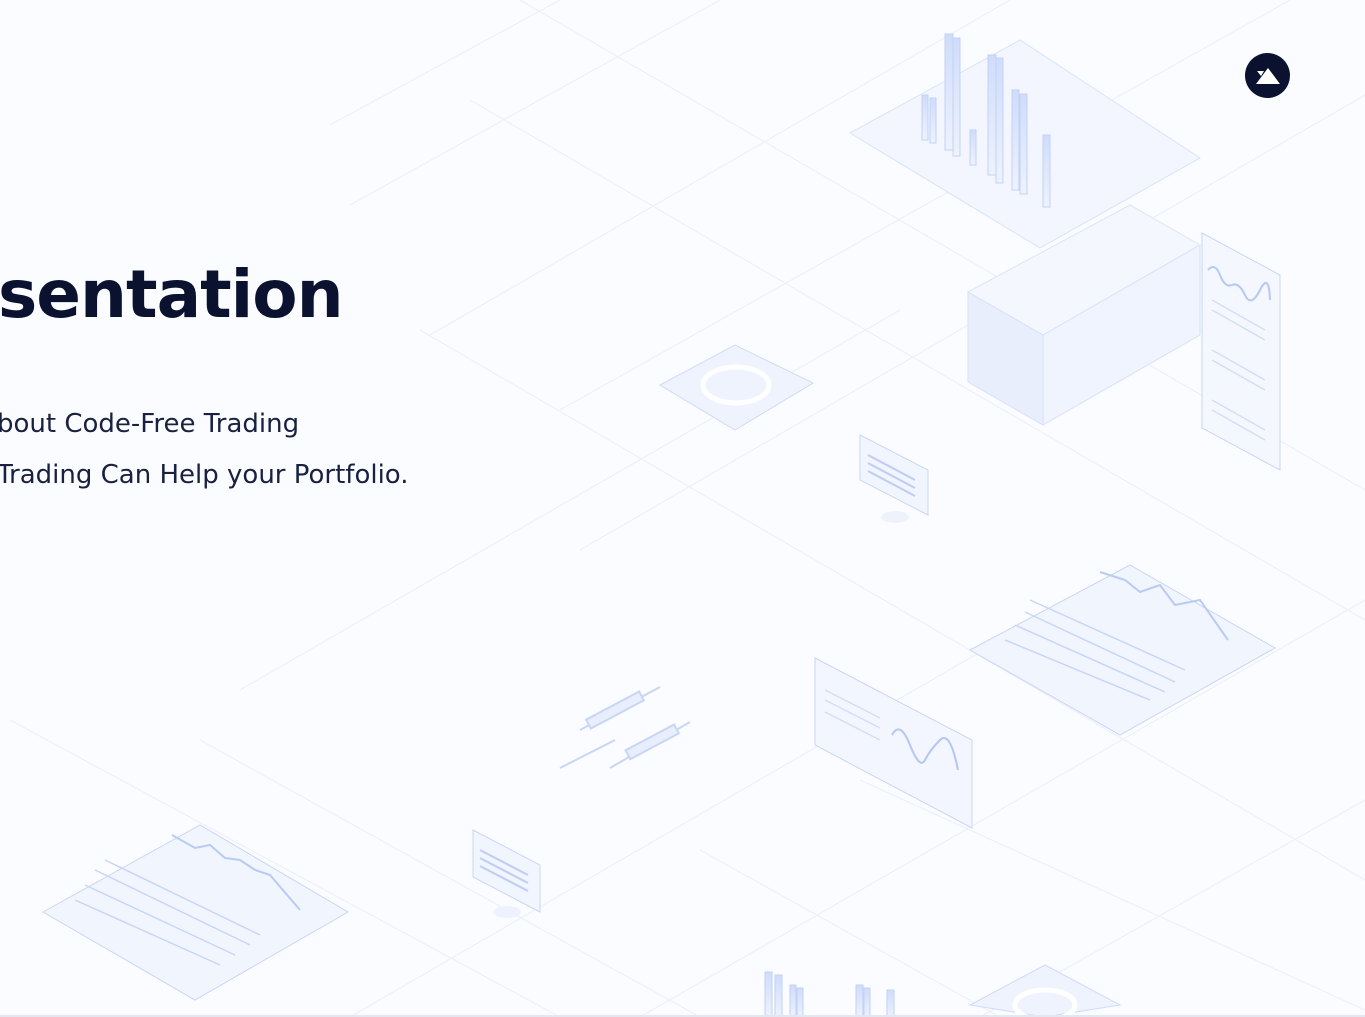  What do you see at coordinates (1122, 650) in the screenshot?
I see `waveform-document-illustration` at bounding box center [1122, 650].